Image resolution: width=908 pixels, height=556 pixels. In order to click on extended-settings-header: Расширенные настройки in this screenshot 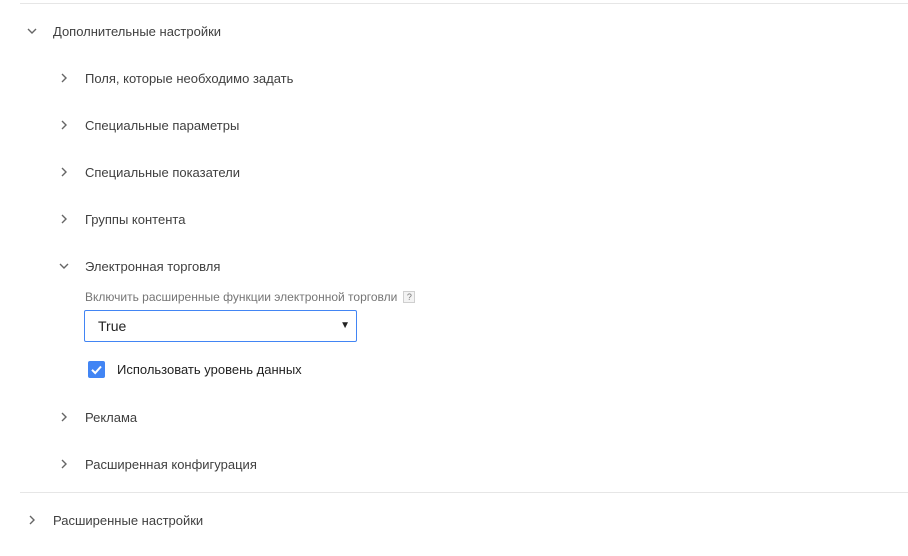, I will do `click(114, 520)`.